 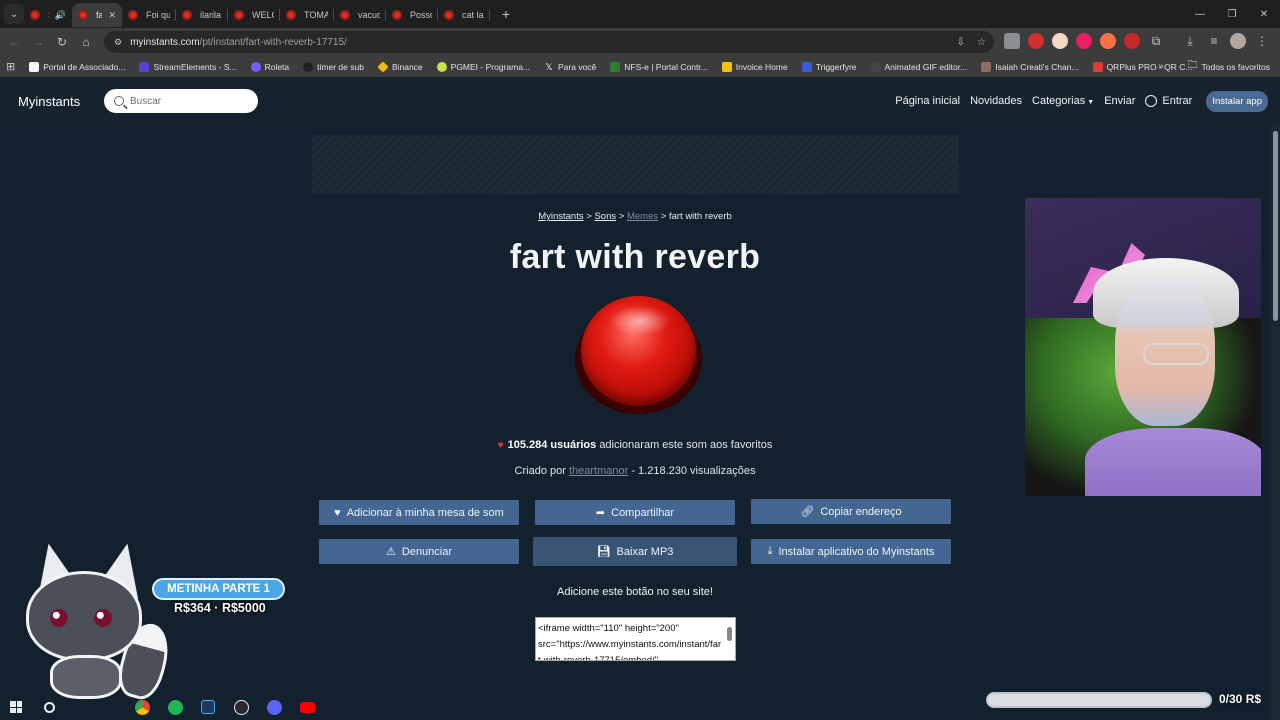 I want to click on bookmark-item: Binance, so click(x=400, y=66).